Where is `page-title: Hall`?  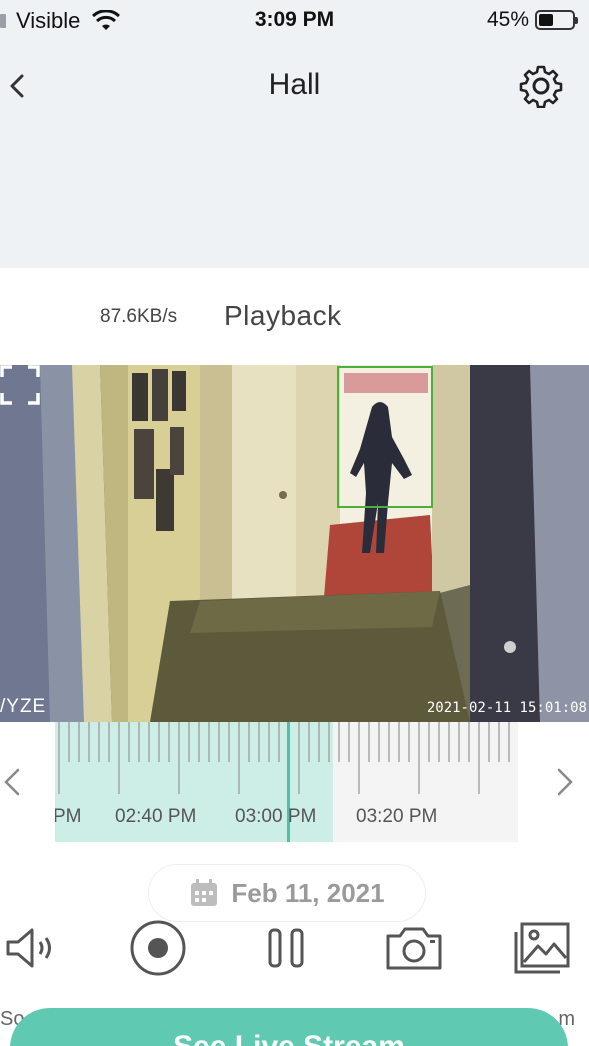
page-title: Hall is located at coordinates (294, 84).